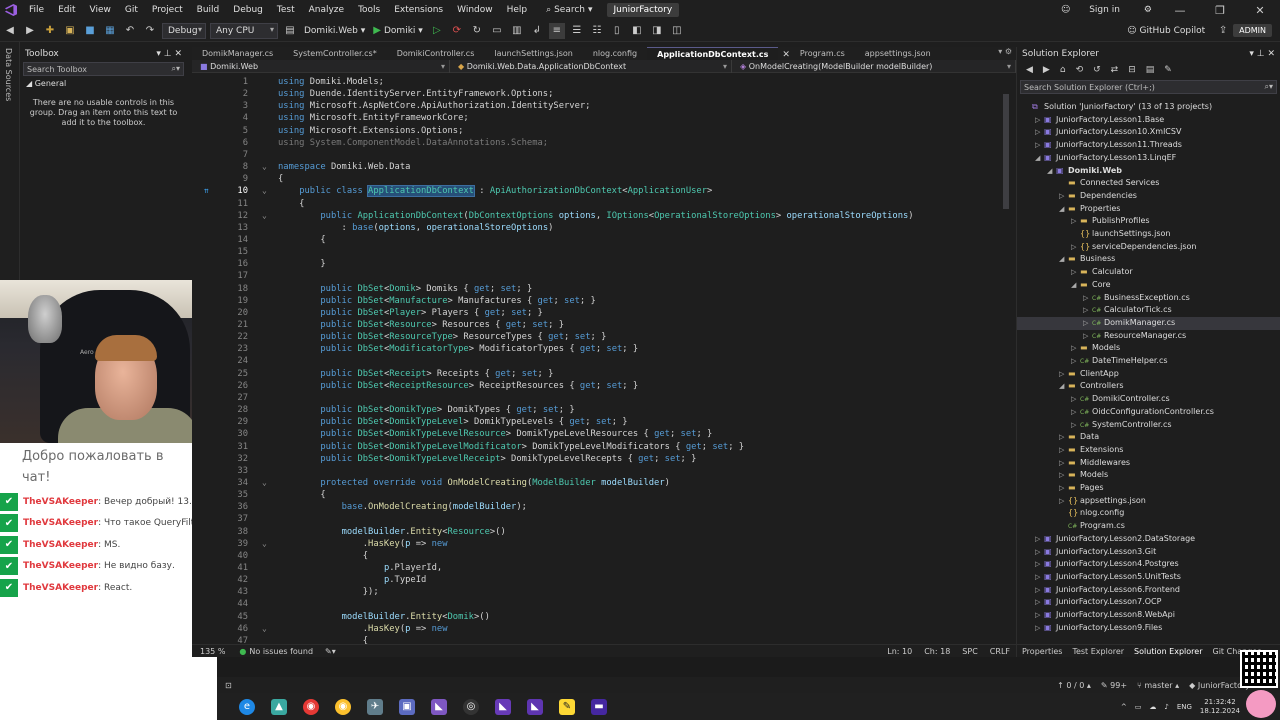  What do you see at coordinates (369, 10) in the screenshot?
I see `menu-item: Tools` at bounding box center [369, 10].